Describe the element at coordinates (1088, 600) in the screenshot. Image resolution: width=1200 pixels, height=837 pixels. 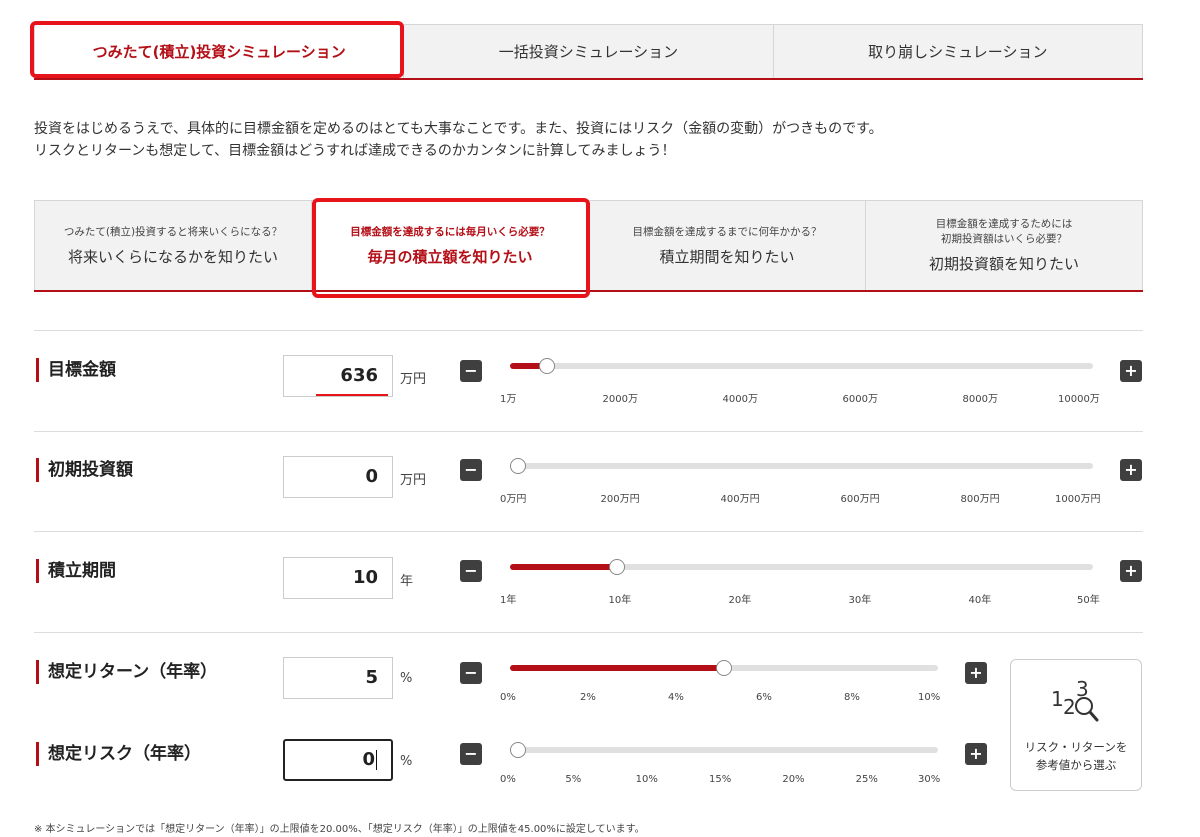
I see `period-tick: 50年` at that location.